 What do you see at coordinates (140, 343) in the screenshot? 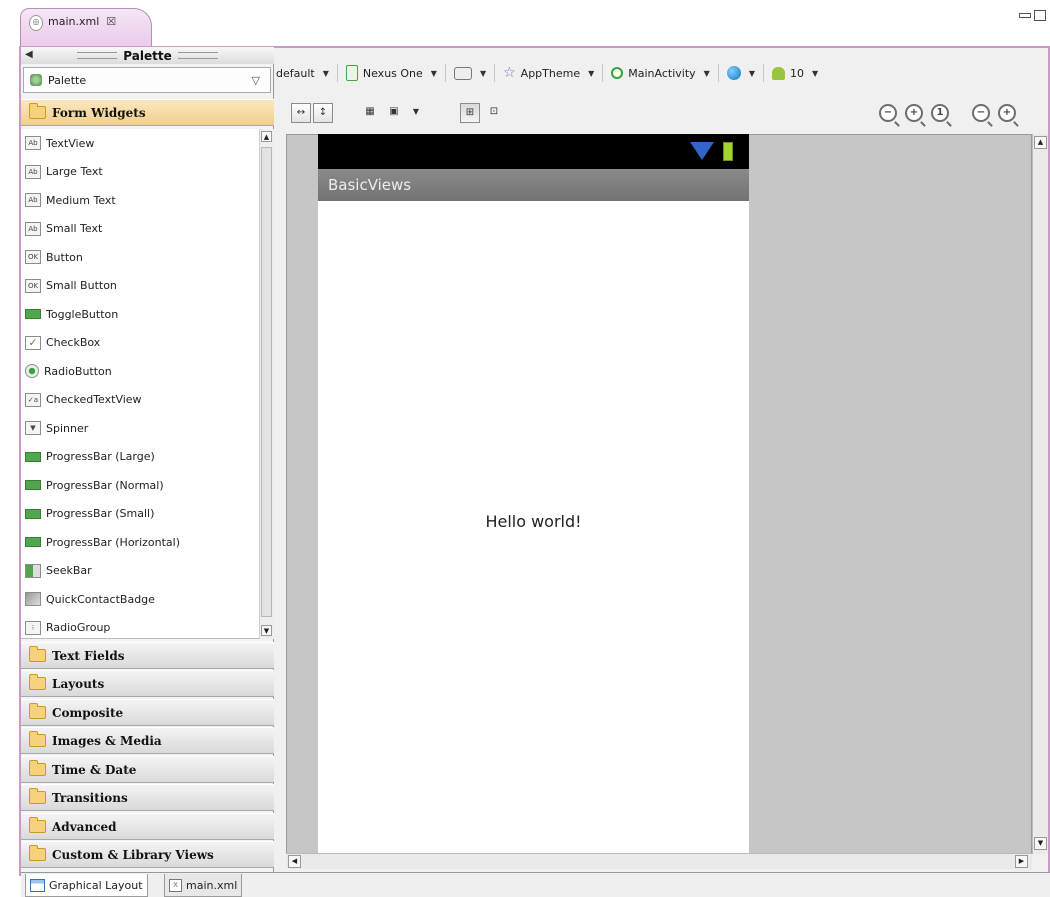
I see `widget-checkbox: ✓ CheckBox` at bounding box center [140, 343].